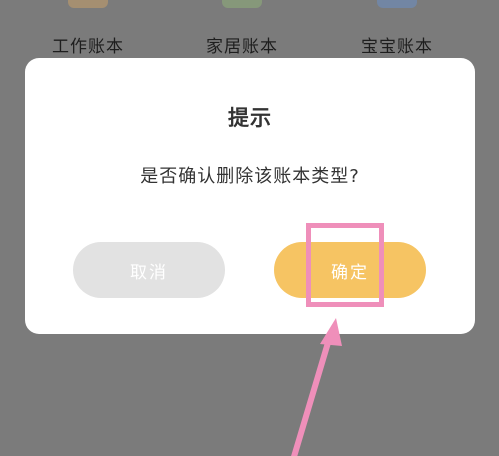  Describe the element at coordinates (397, 4) in the screenshot. I see `baby-book-icon` at that location.